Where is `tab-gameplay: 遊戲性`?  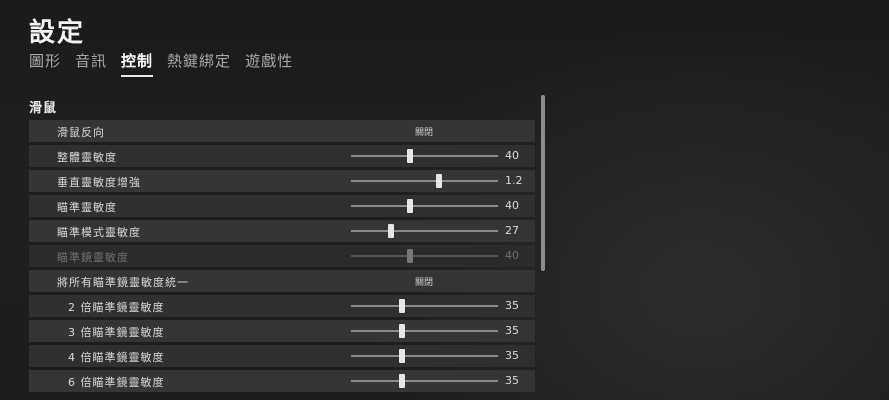
tab-gameplay: 遊戲性 is located at coordinates (269, 62).